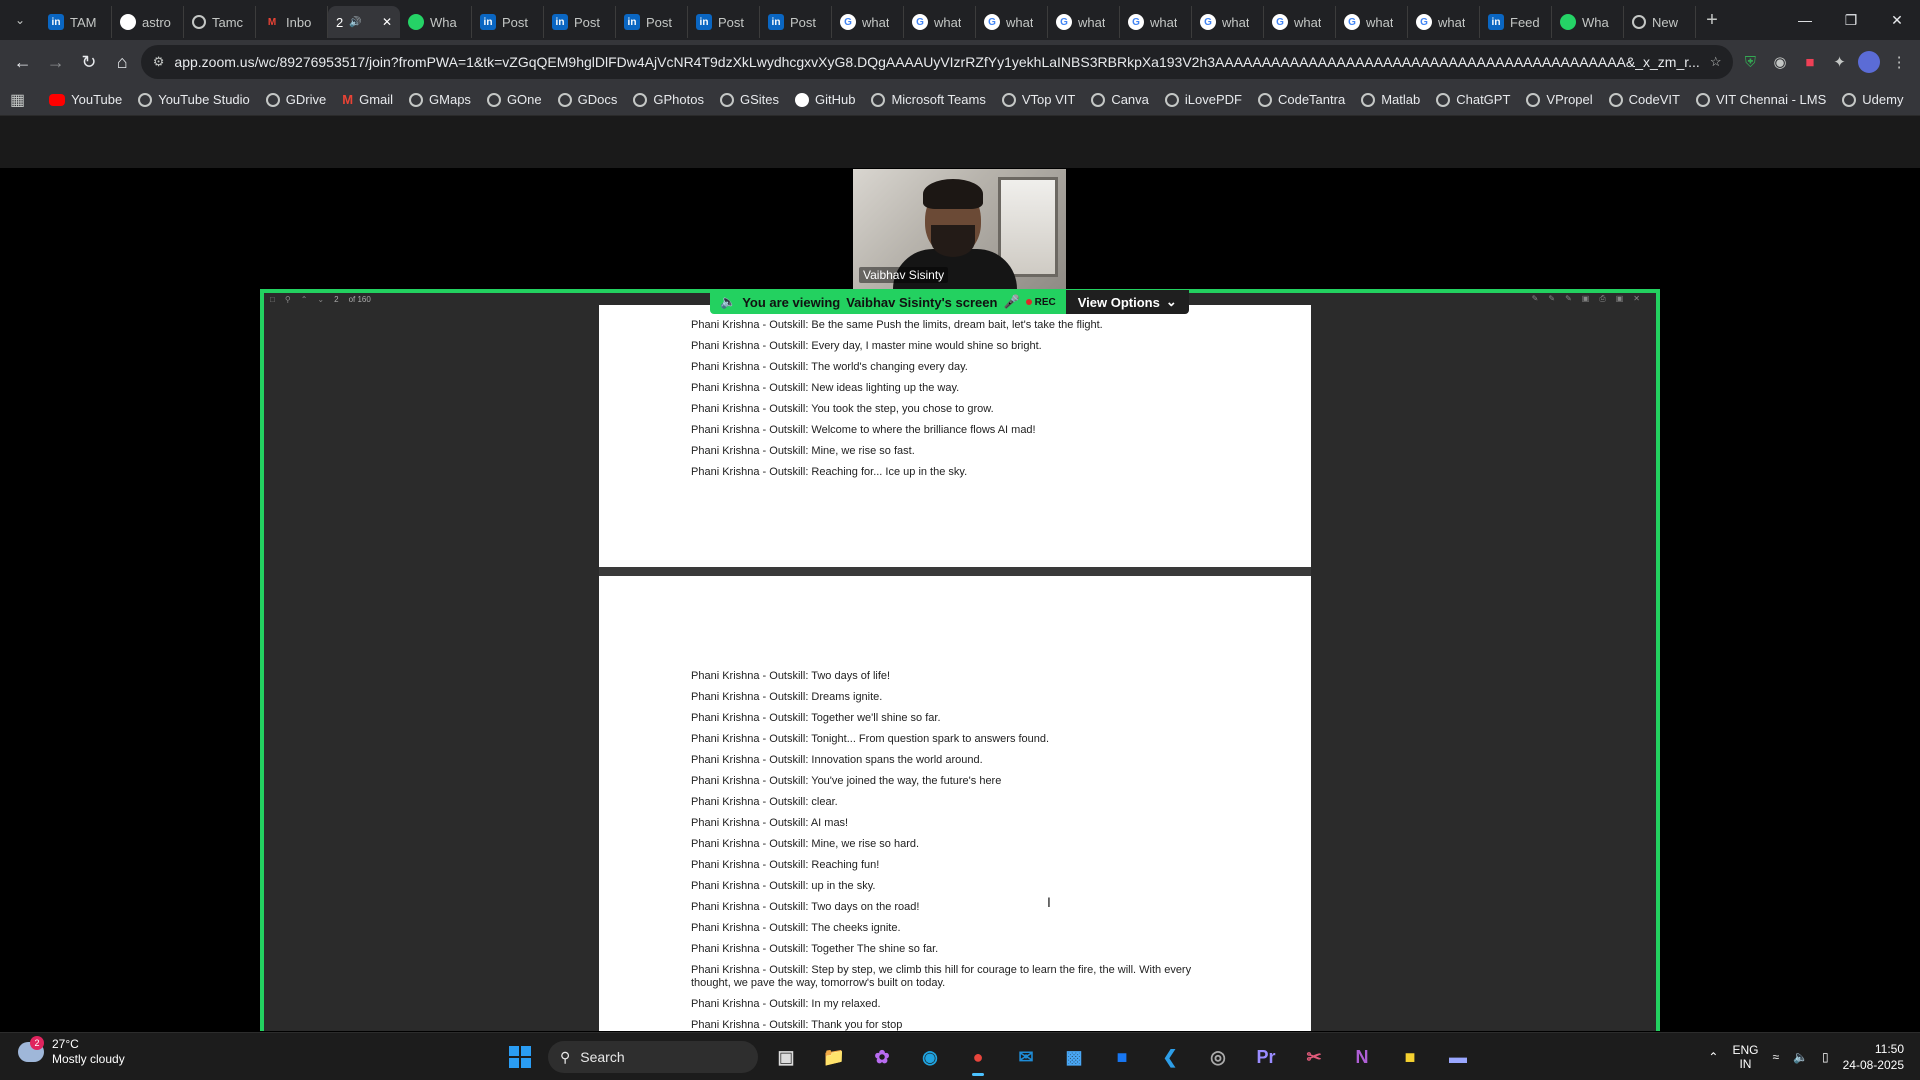  What do you see at coordinates (882, 1057) in the screenshot?
I see `copilot-icon: ✿` at bounding box center [882, 1057].